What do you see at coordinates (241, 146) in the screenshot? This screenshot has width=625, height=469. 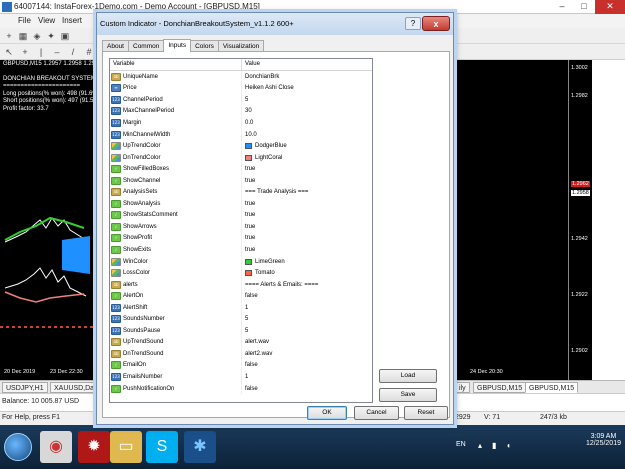 I see `input-row: UpTrendColor DodgerBlue` at bounding box center [241, 146].